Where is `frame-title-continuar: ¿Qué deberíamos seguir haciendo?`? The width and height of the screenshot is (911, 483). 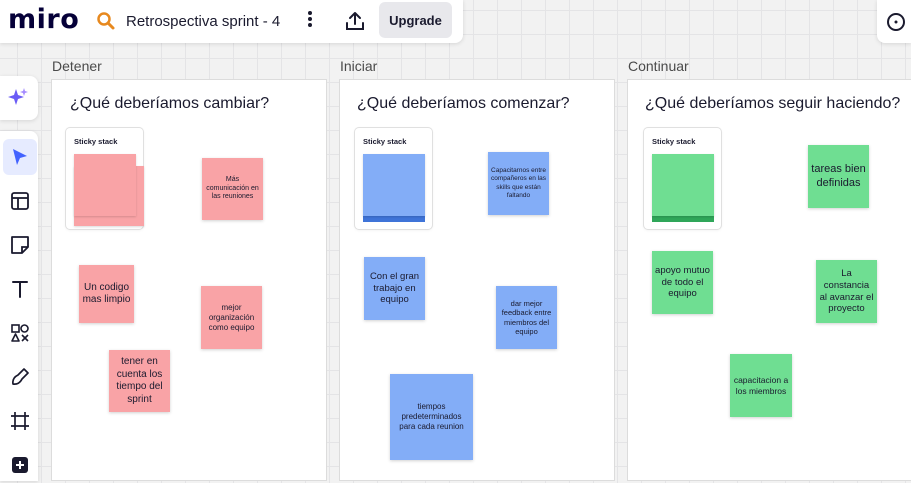
frame-title-continuar: ¿Qué deberíamos seguir haciendo? is located at coordinates (773, 103).